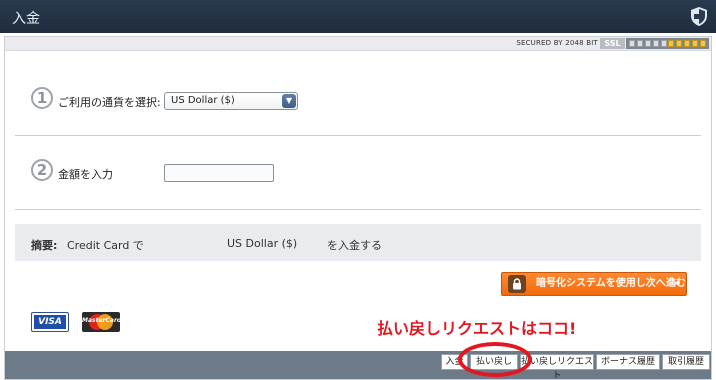 Image resolution: width=716 pixels, height=380 pixels. I want to click on tab-transaction-history: 取引履歴, so click(686, 362).